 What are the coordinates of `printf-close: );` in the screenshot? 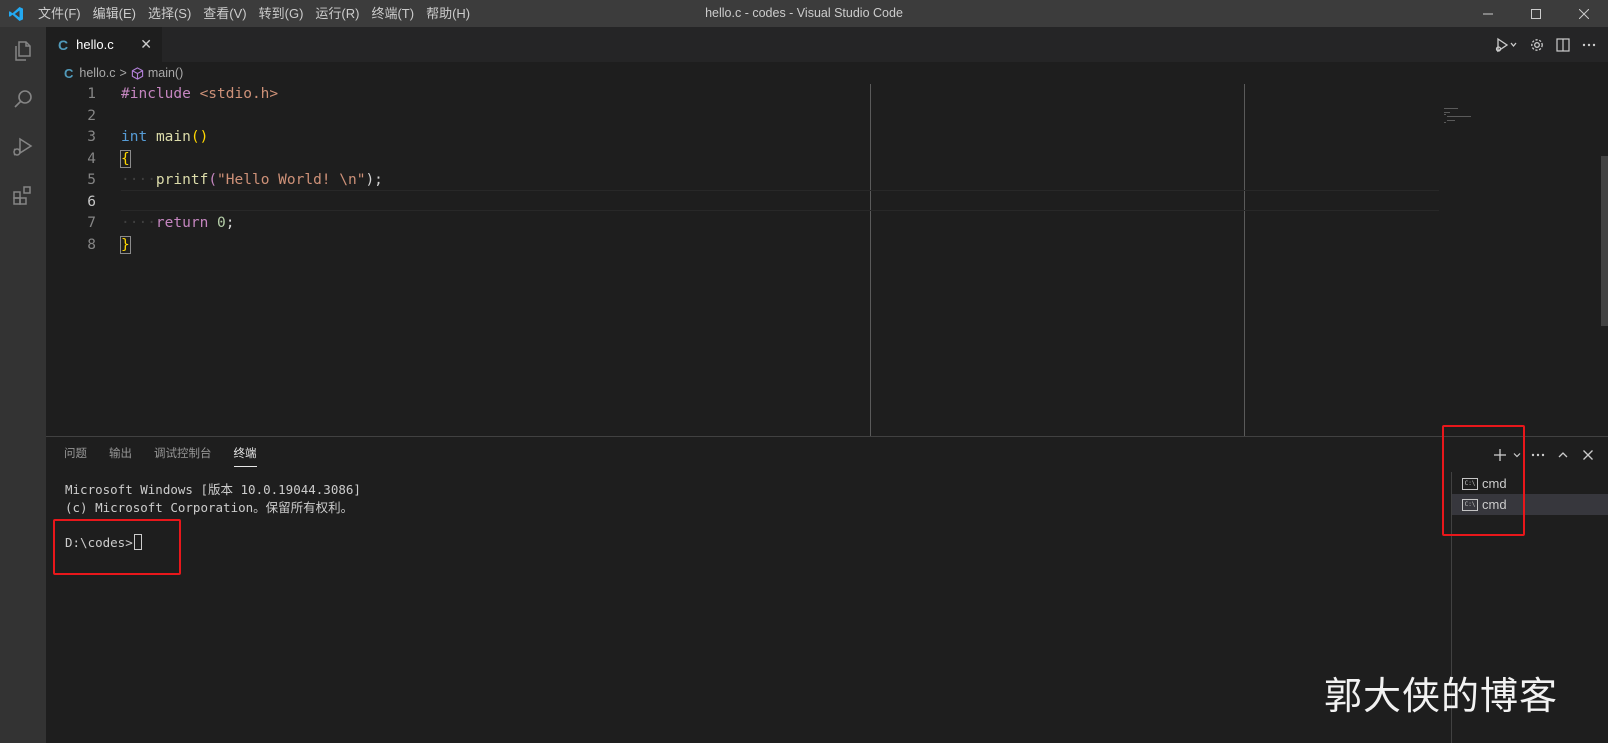 It's located at (374, 180).